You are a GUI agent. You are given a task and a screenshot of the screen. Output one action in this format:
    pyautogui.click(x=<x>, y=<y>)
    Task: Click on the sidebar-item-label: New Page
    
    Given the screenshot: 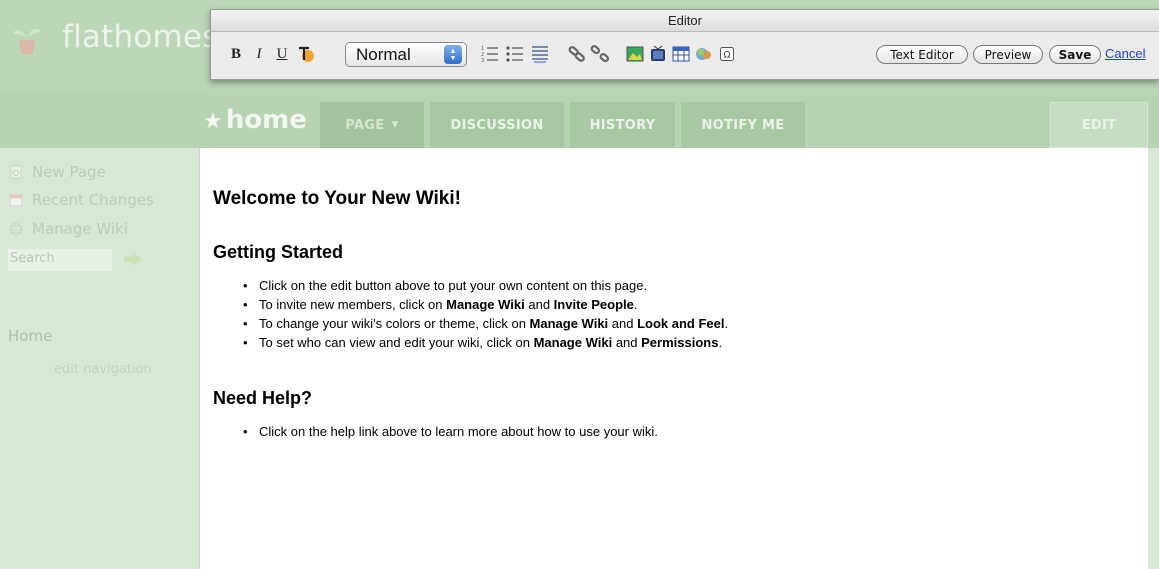 What is the action you would take?
    pyautogui.click(x=69, y=172)
    